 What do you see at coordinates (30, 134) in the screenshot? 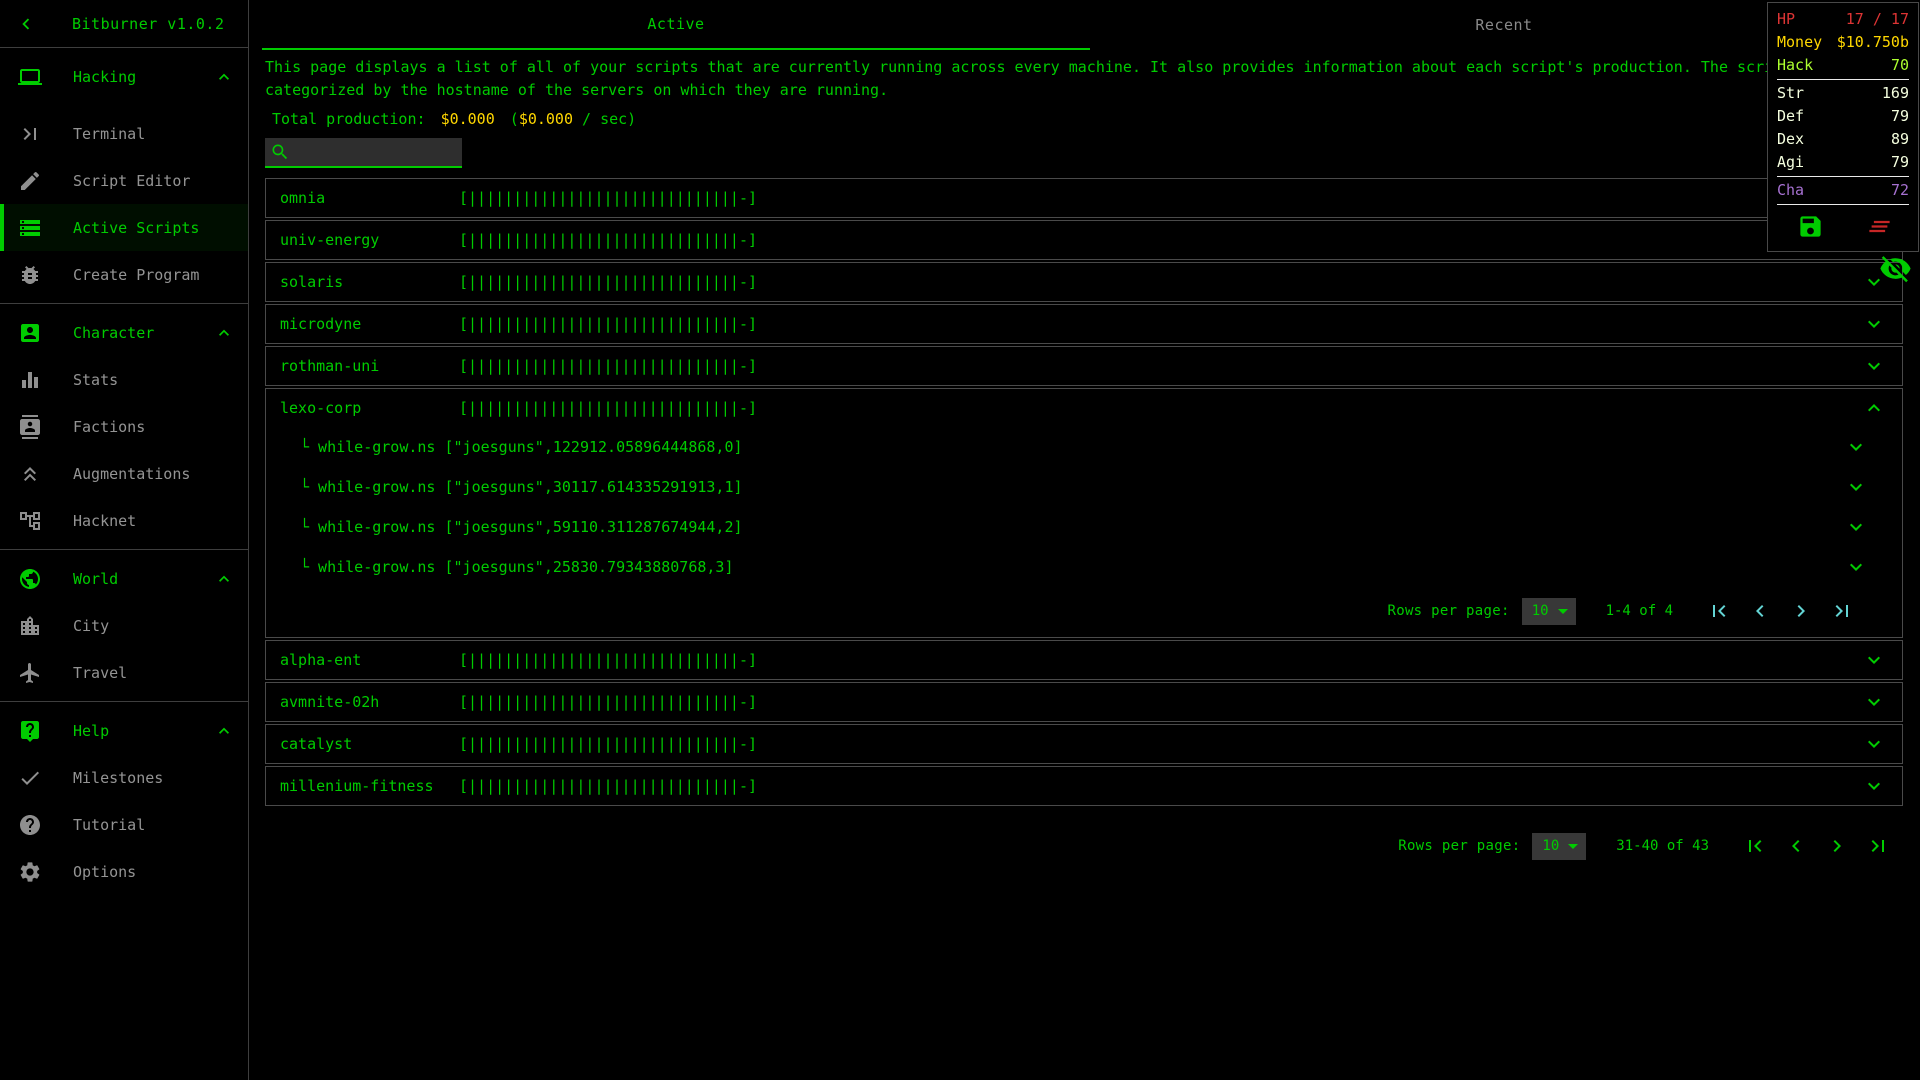
I see `terminal-icon` at bounding box center [30, 134].